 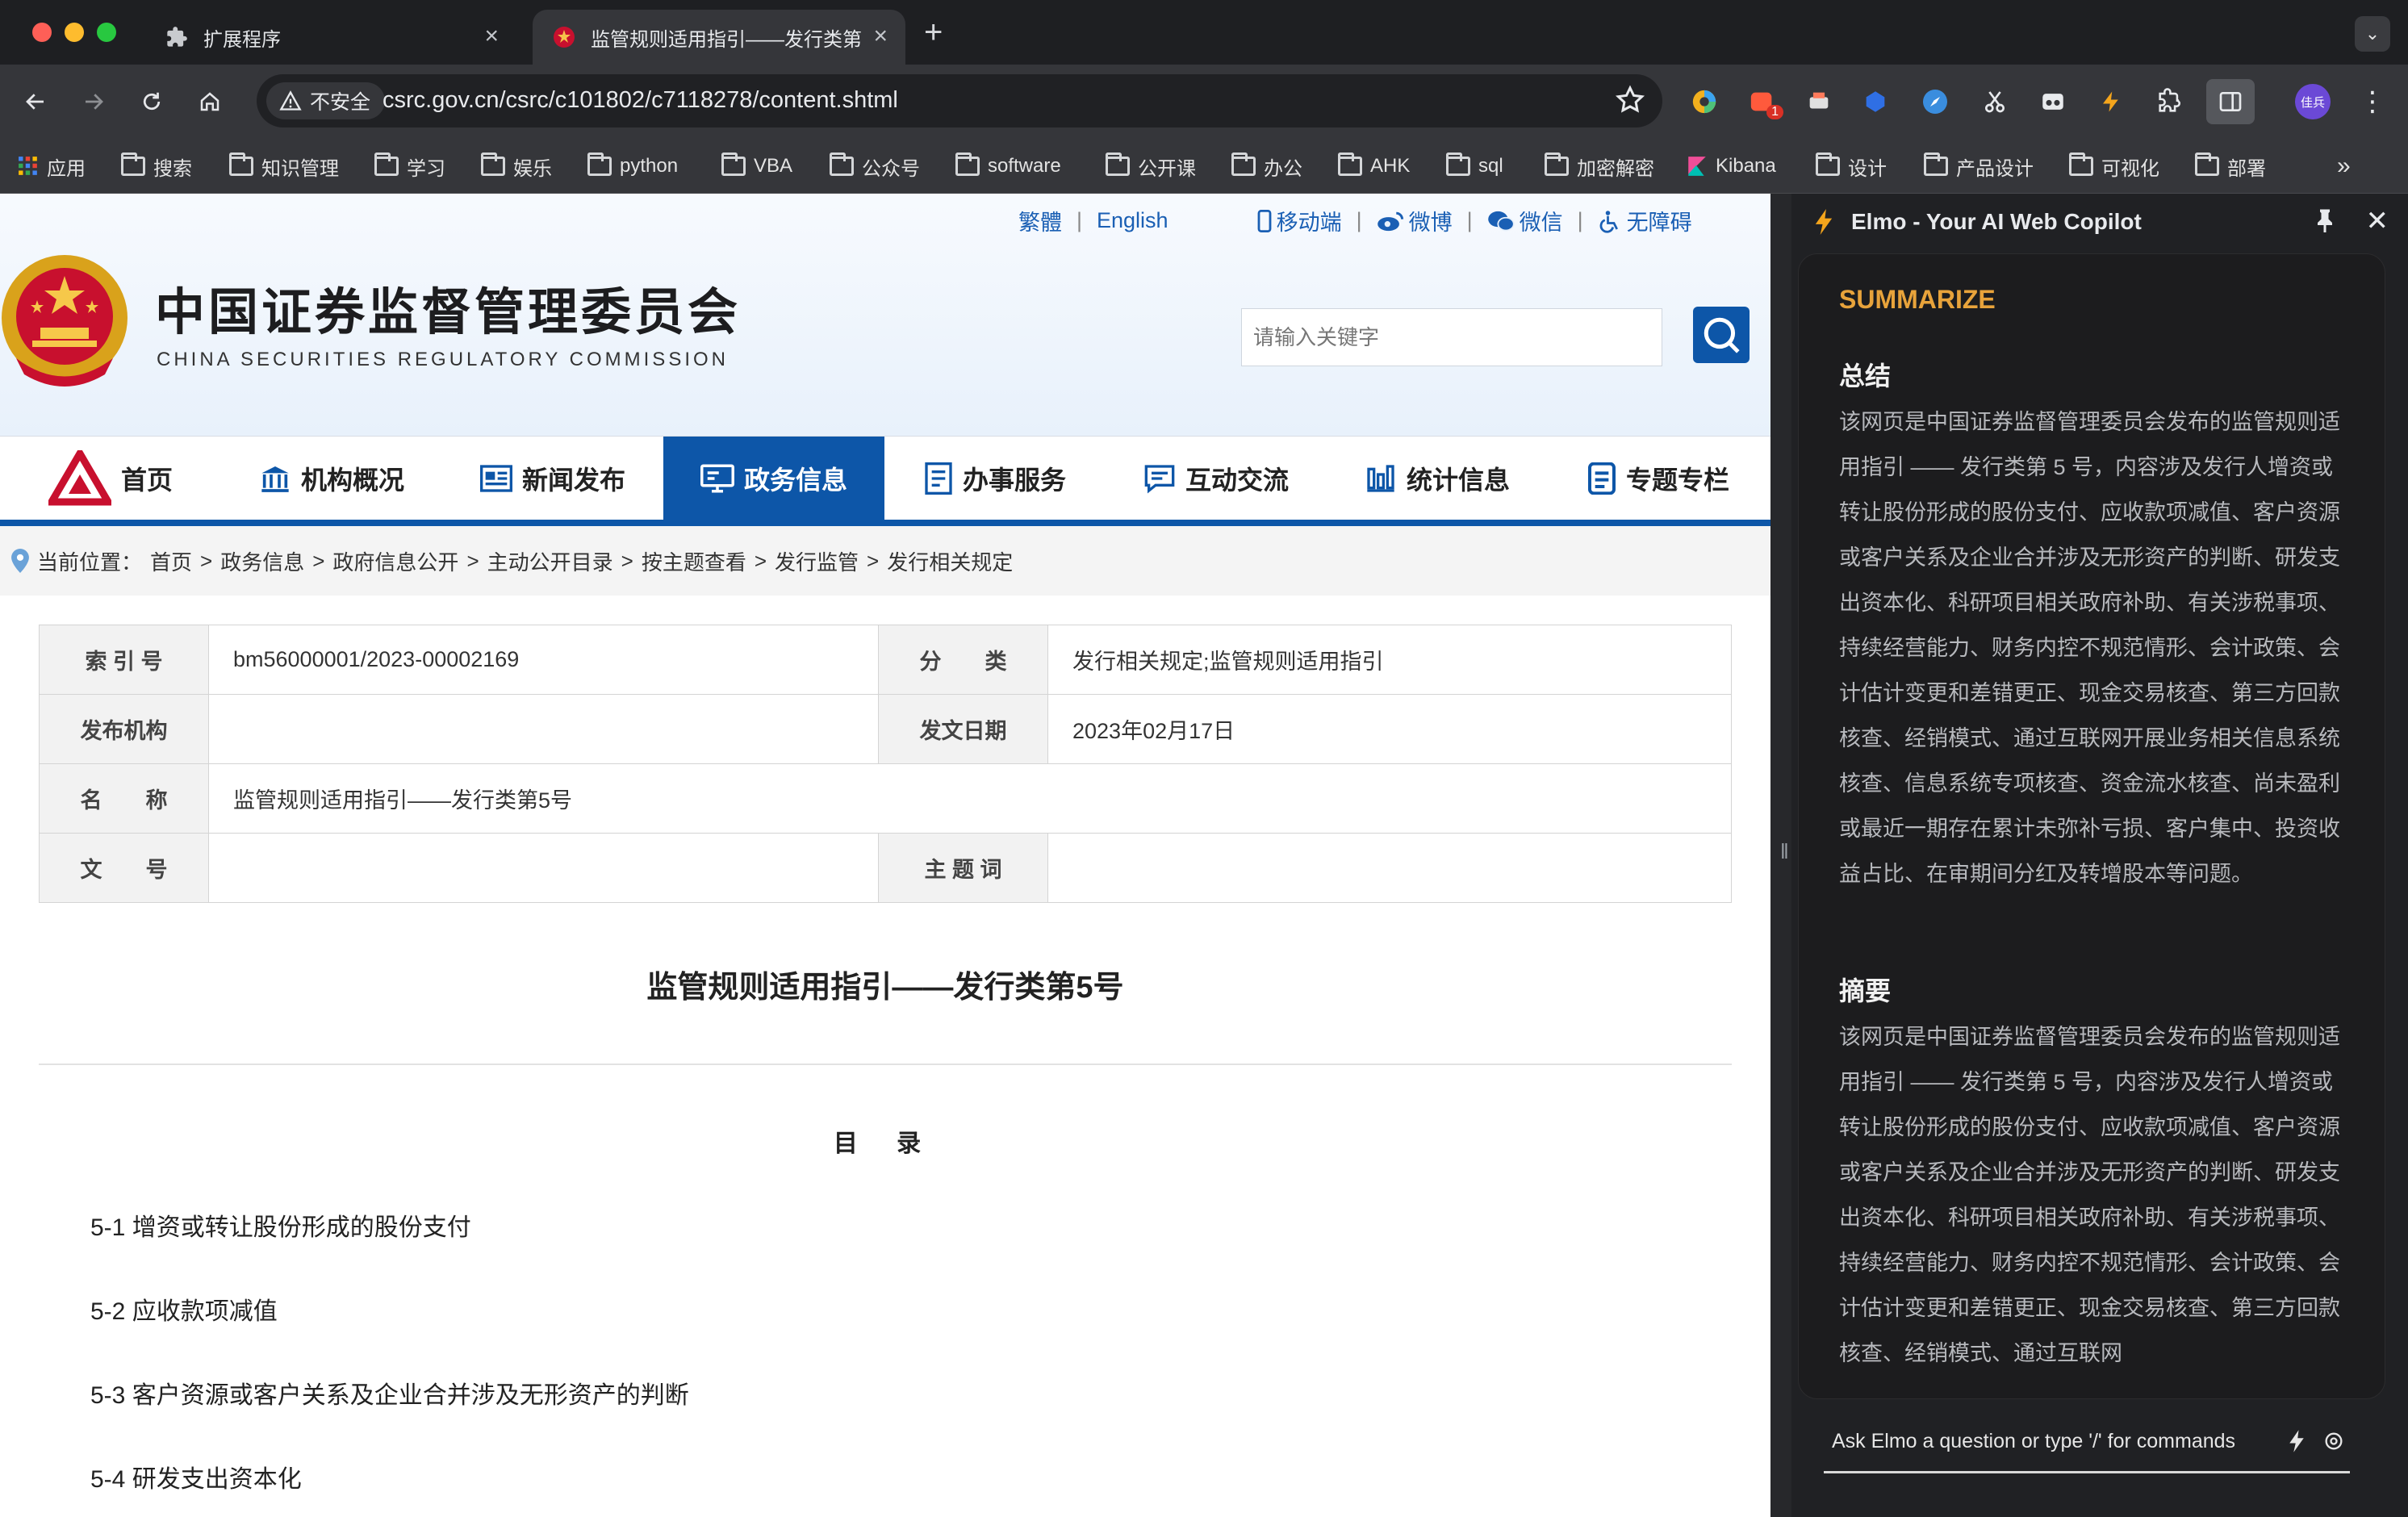 I want to click on breadcrumb-link-government-info: 政务信息, so click(x=262, y=561).